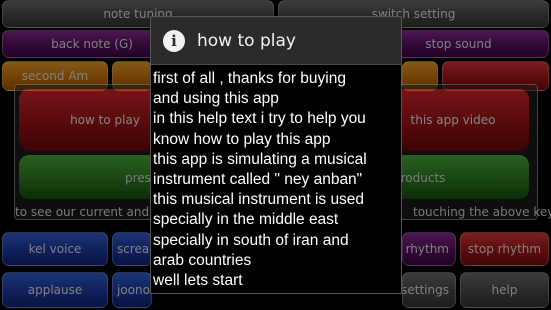 The image size is (551, 310). I want to click on applause-label: applause, so click(55, 290).